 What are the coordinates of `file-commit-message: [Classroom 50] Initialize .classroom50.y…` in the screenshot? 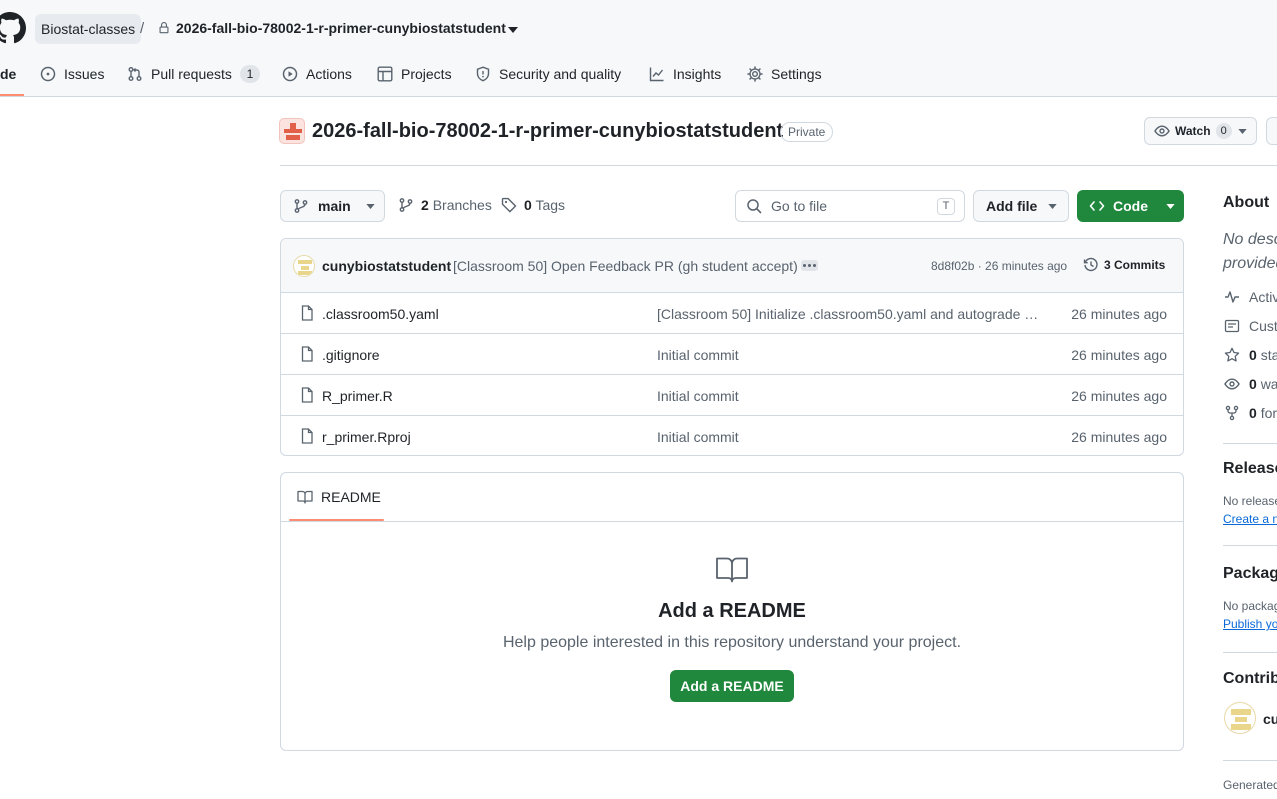 It's located at (849, 314).